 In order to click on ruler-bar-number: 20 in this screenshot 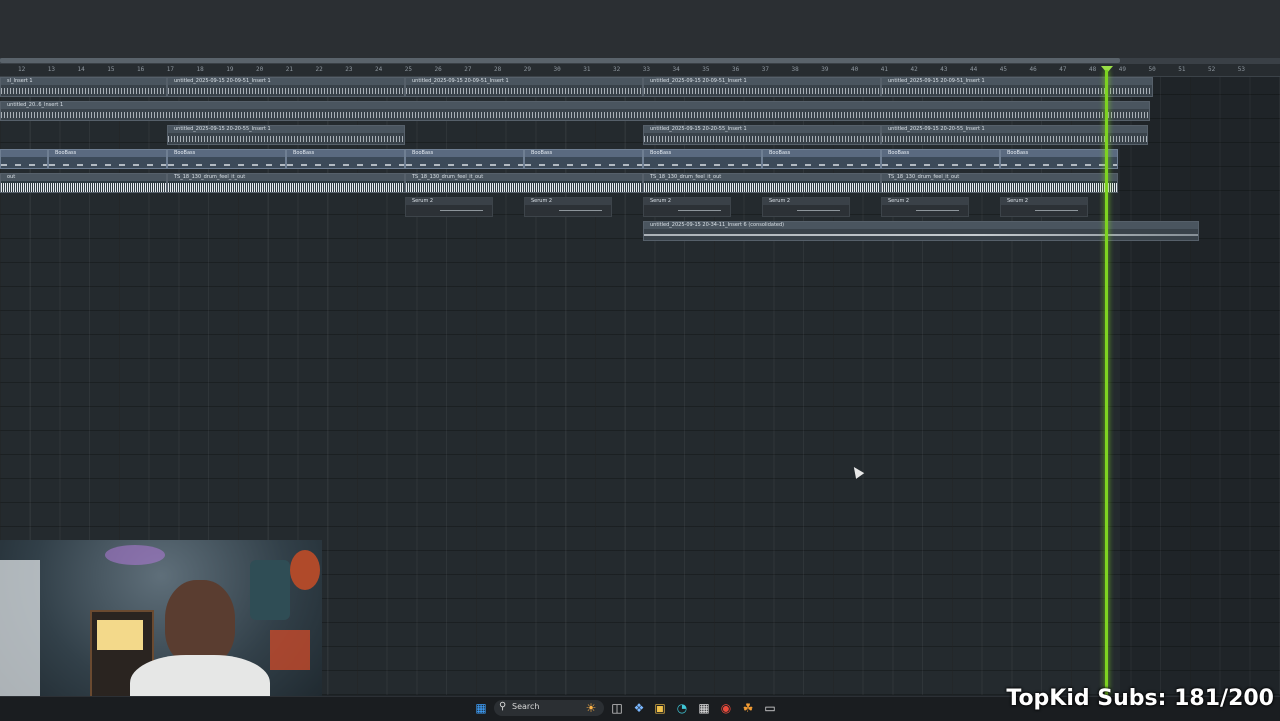, I will do `click(260, 69)`.